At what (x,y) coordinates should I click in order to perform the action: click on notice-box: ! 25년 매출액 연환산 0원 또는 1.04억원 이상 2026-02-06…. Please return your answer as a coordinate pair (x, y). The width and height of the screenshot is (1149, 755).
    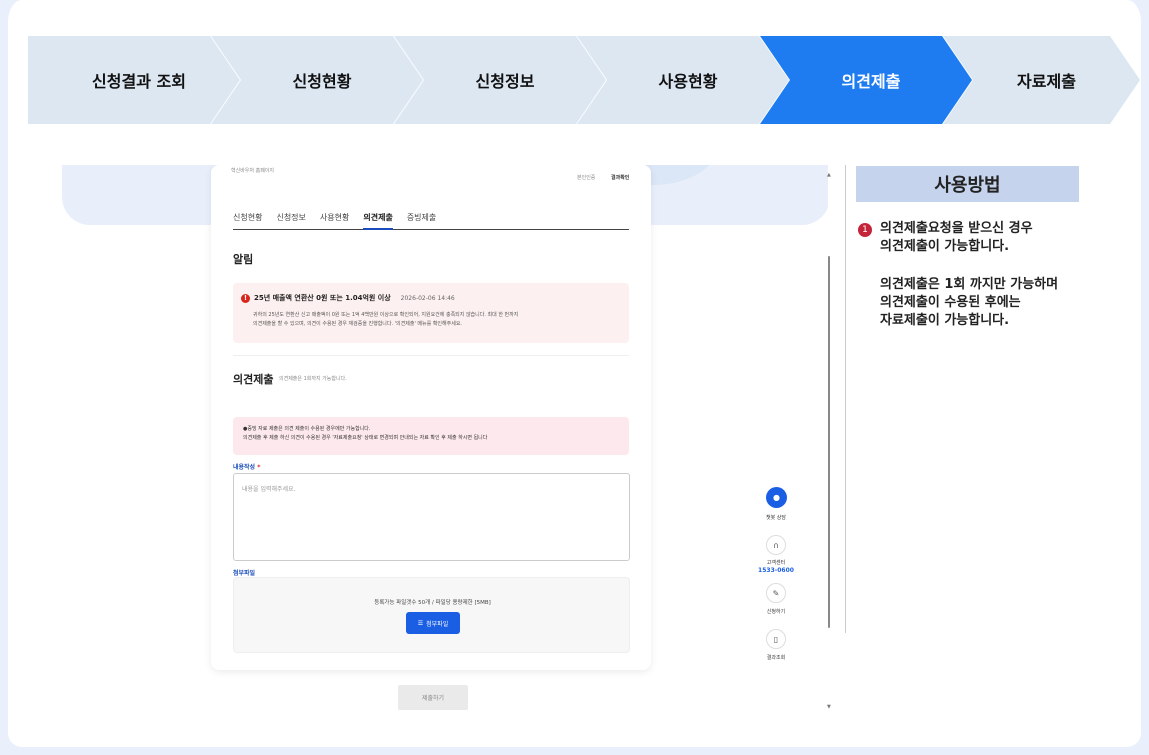
    Looking at the image, I should click on (431, 313).